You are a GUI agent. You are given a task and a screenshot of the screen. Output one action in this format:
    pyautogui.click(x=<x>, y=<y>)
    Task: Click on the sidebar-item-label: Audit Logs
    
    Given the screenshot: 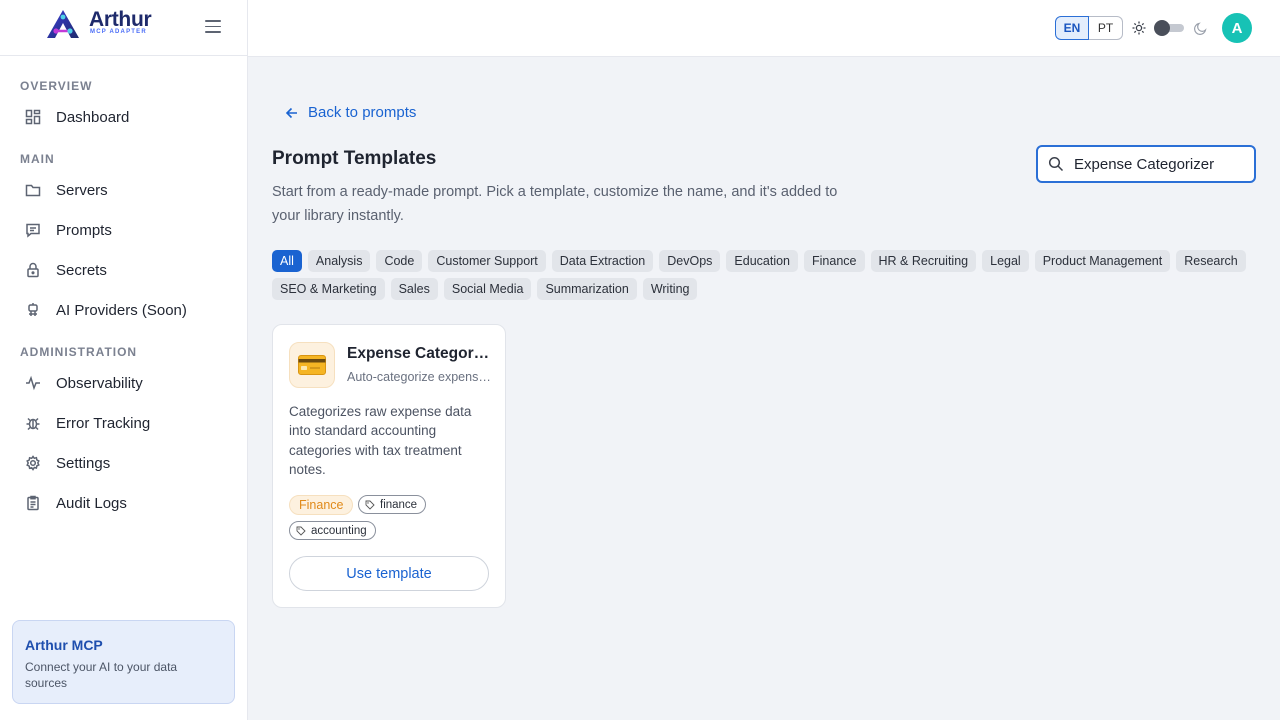 What is the action you would take?
    pyautogui.click(x=91, y=503)
    